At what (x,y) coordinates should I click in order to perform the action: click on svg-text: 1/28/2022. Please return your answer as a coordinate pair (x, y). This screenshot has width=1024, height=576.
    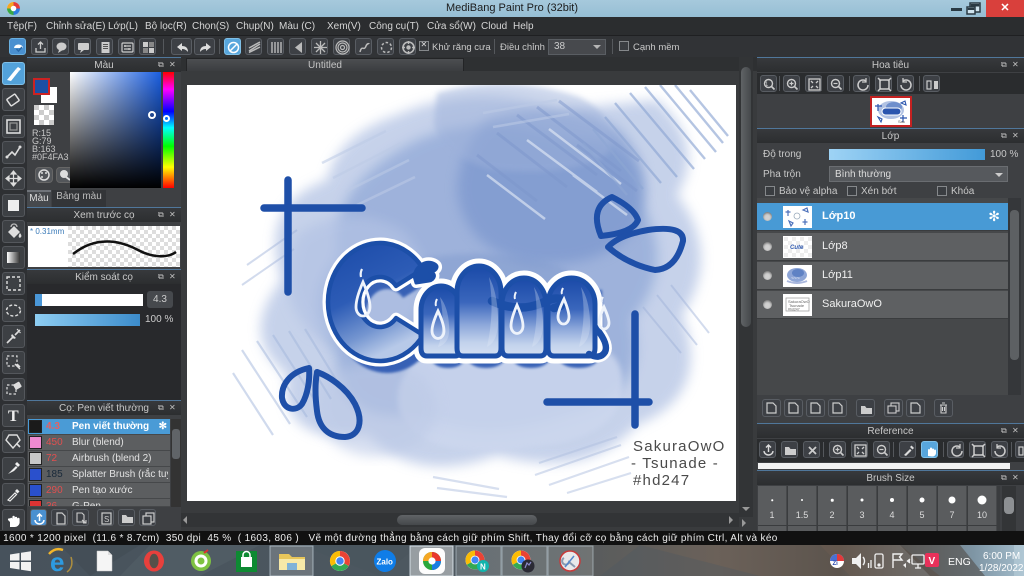
    Looking at the image, I should click on (1001, 568).